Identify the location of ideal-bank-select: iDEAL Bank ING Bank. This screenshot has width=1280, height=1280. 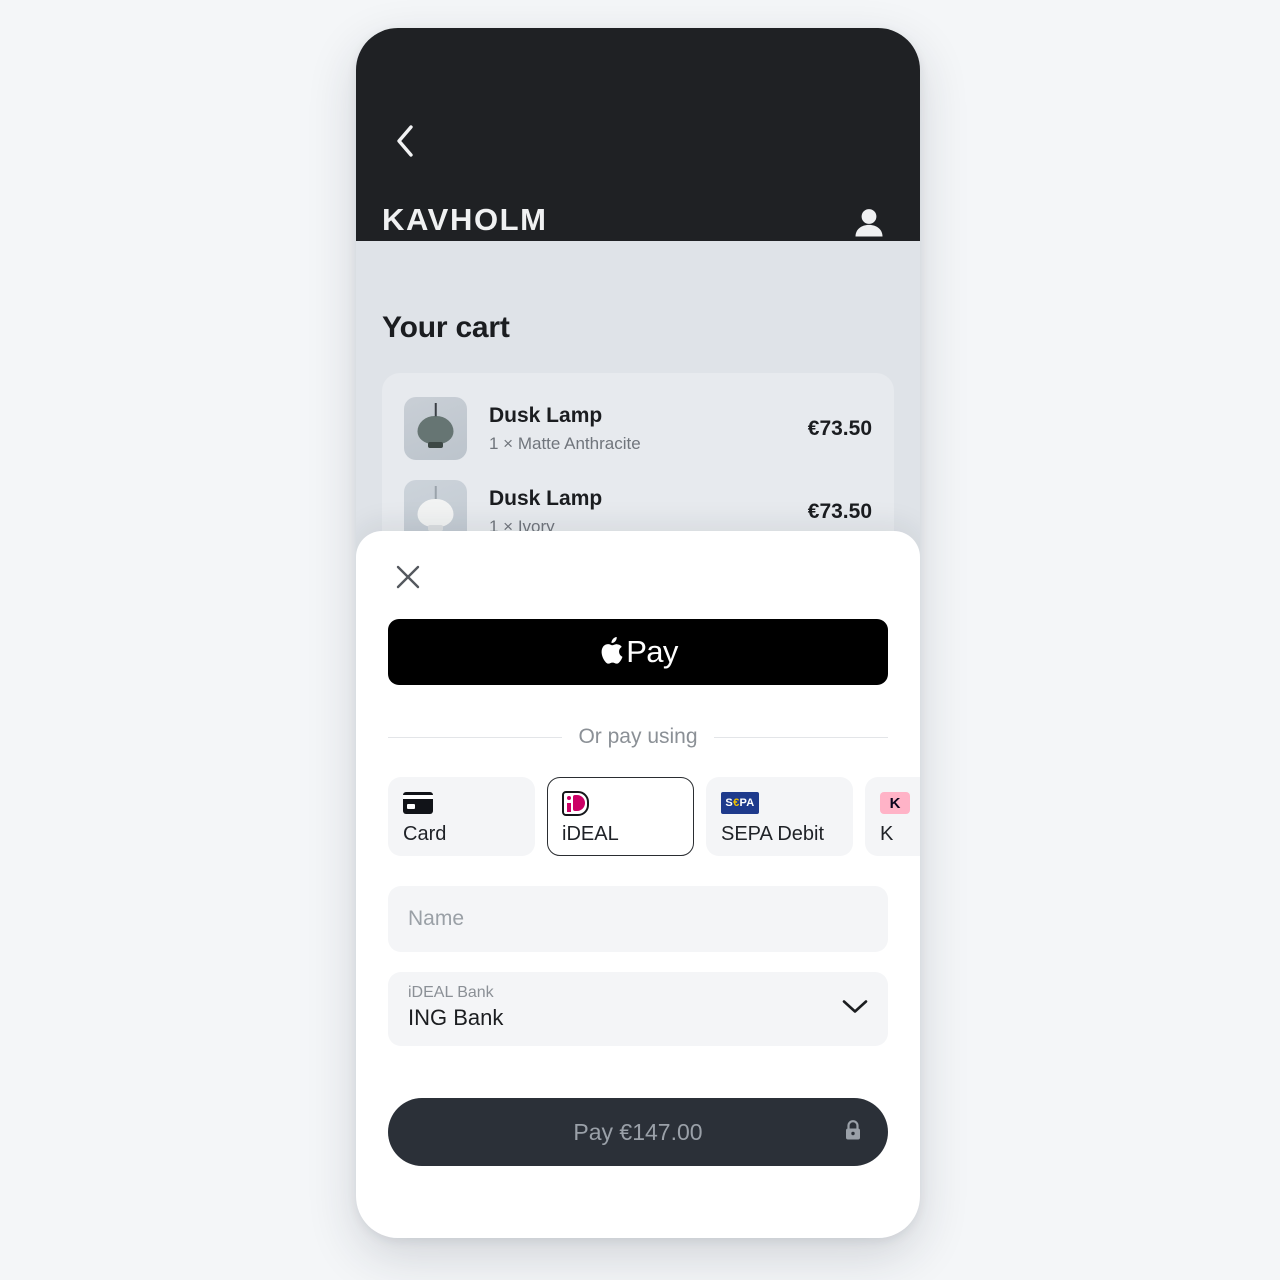
(638, 1009).